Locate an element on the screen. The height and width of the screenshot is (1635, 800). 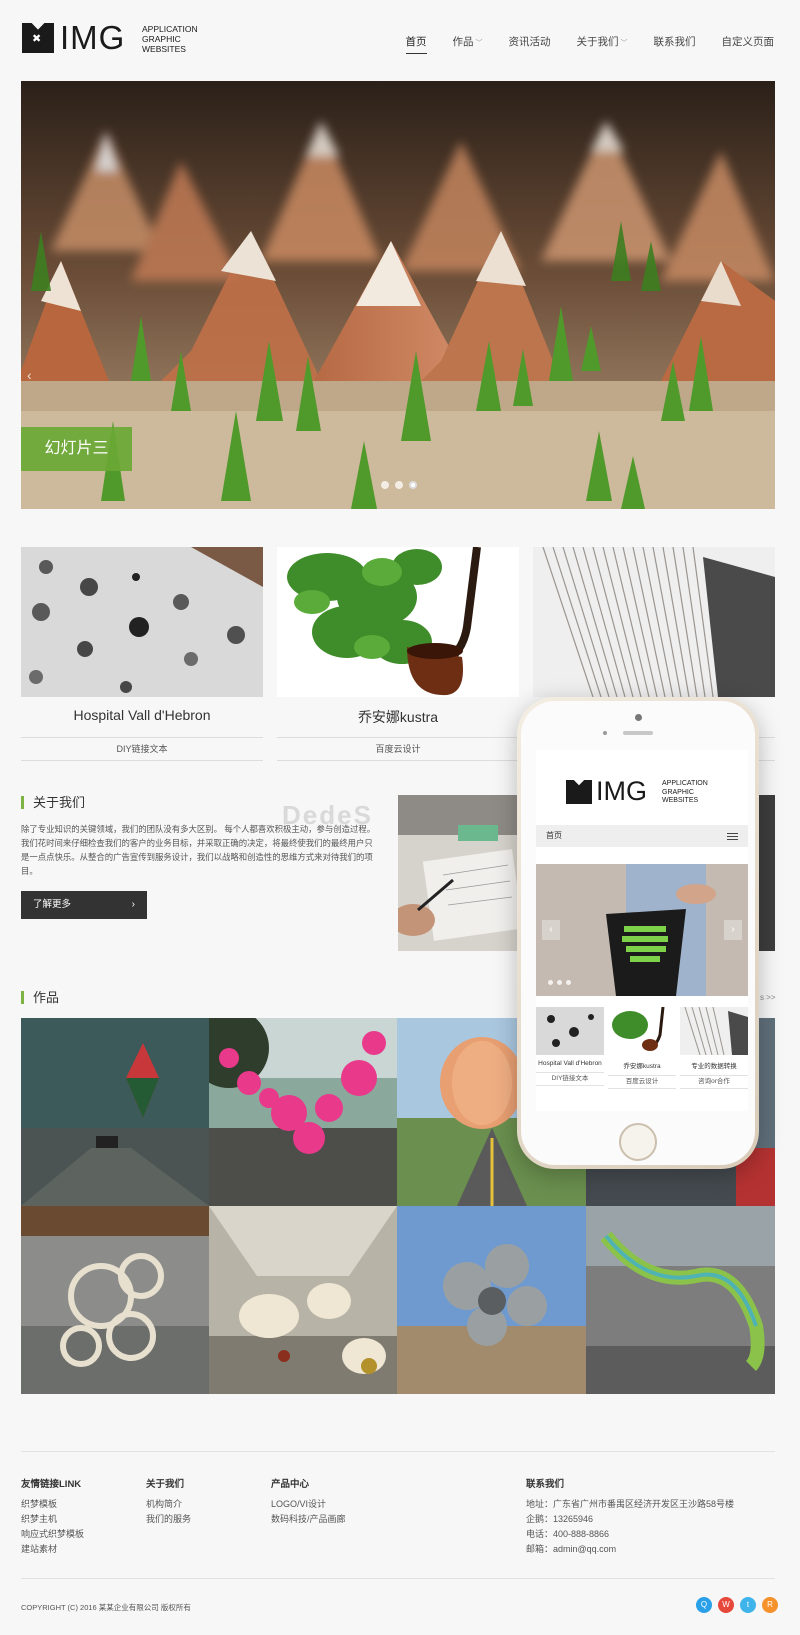
mobile-product-card: 乔安娜kustra 百度云设计 is located at coordinates (642, 1048).